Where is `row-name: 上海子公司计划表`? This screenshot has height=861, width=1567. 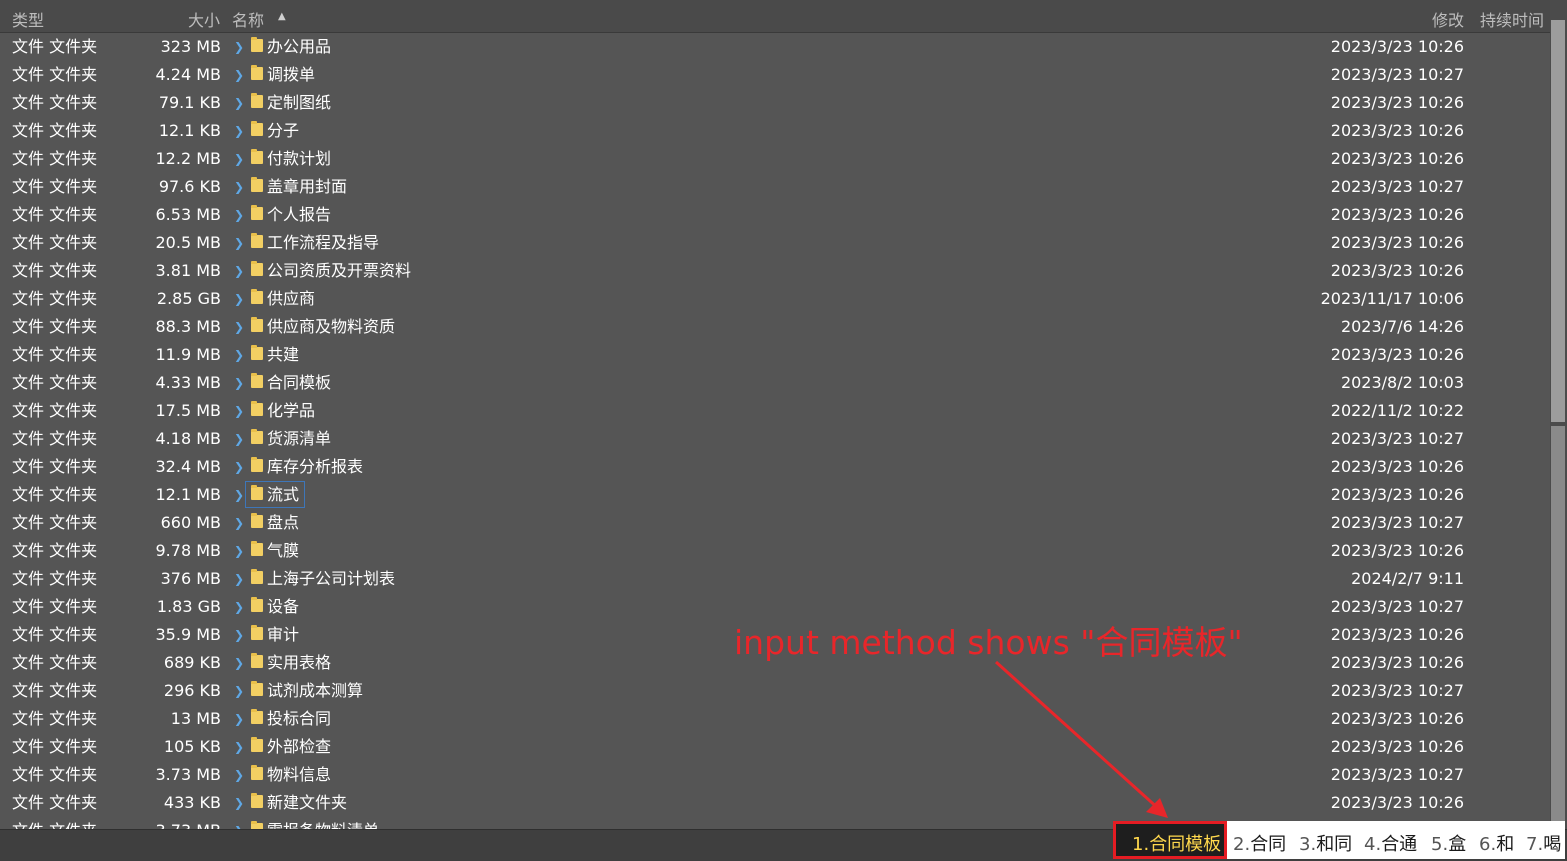
row-name: 上海子公司计划表 is located at coordinates (331, 579).